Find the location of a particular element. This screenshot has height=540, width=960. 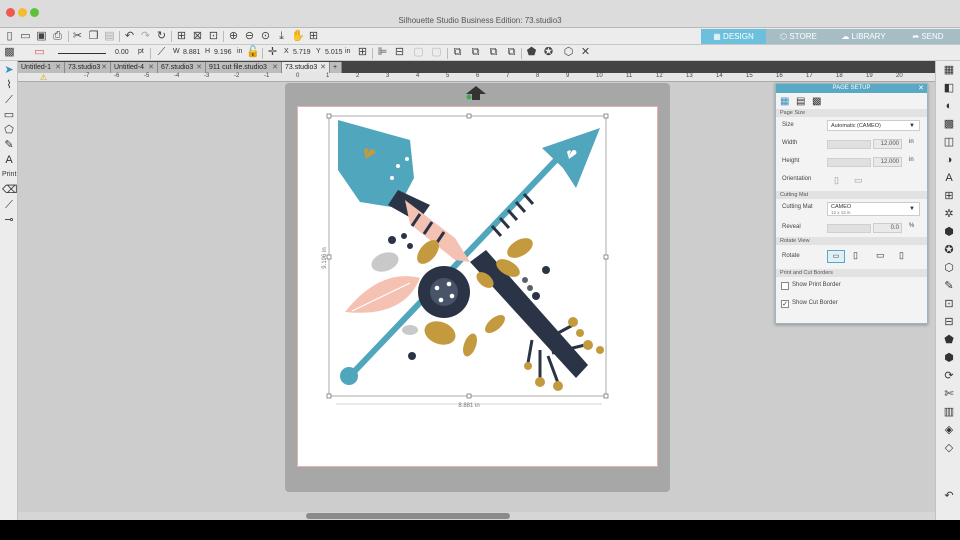

panel-title: PAGE SETUP is located at coordinates (851, 88).